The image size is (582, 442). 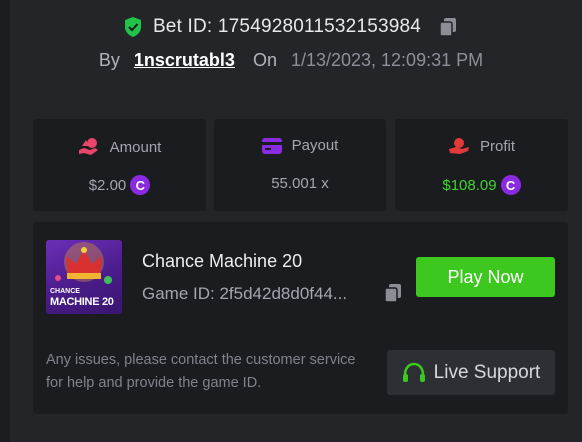 What do you see at coordinates (497, 146) in the screenshot?
I see `profit-label: Profit` at bounding box center [497, 146].